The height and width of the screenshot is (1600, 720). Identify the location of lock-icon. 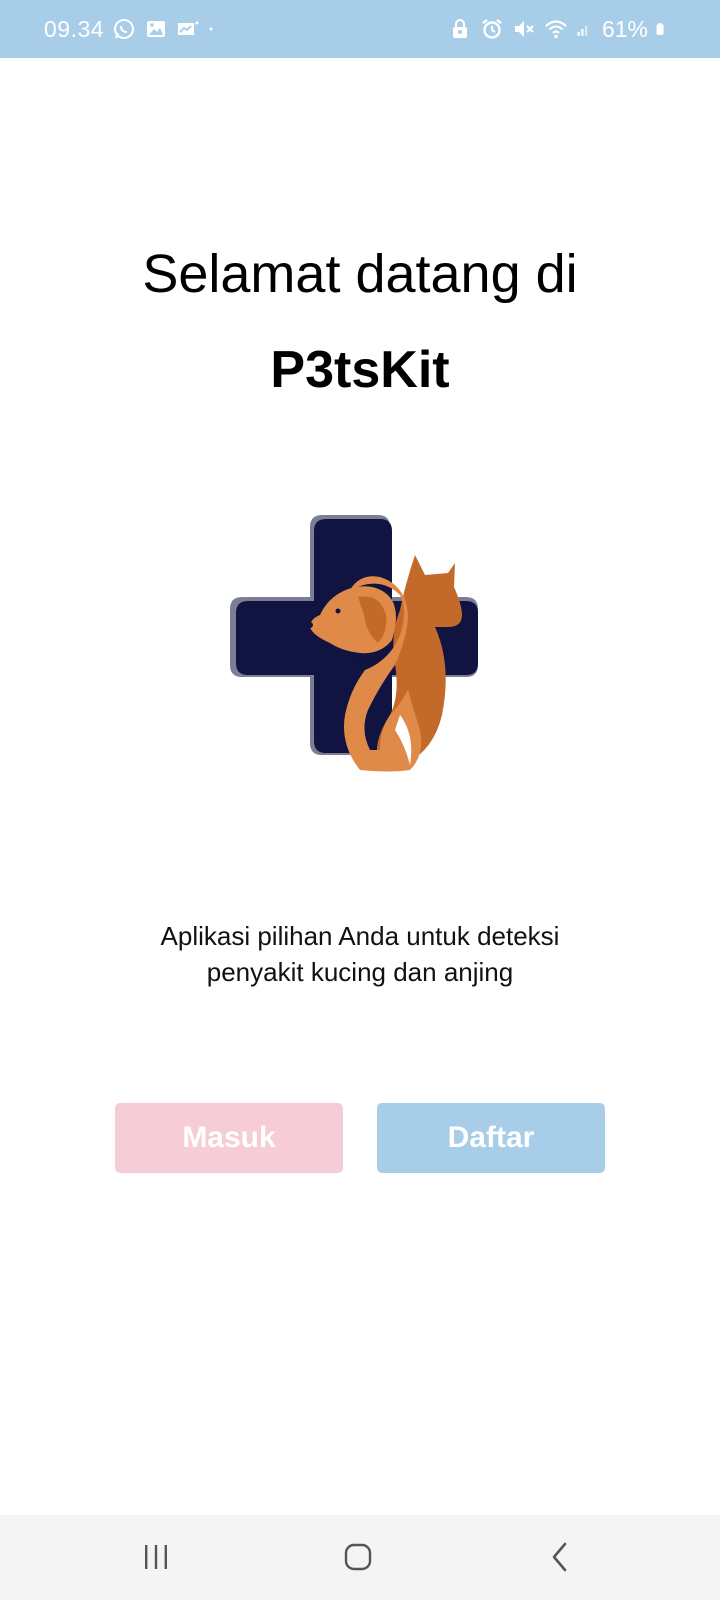
(459, 28).